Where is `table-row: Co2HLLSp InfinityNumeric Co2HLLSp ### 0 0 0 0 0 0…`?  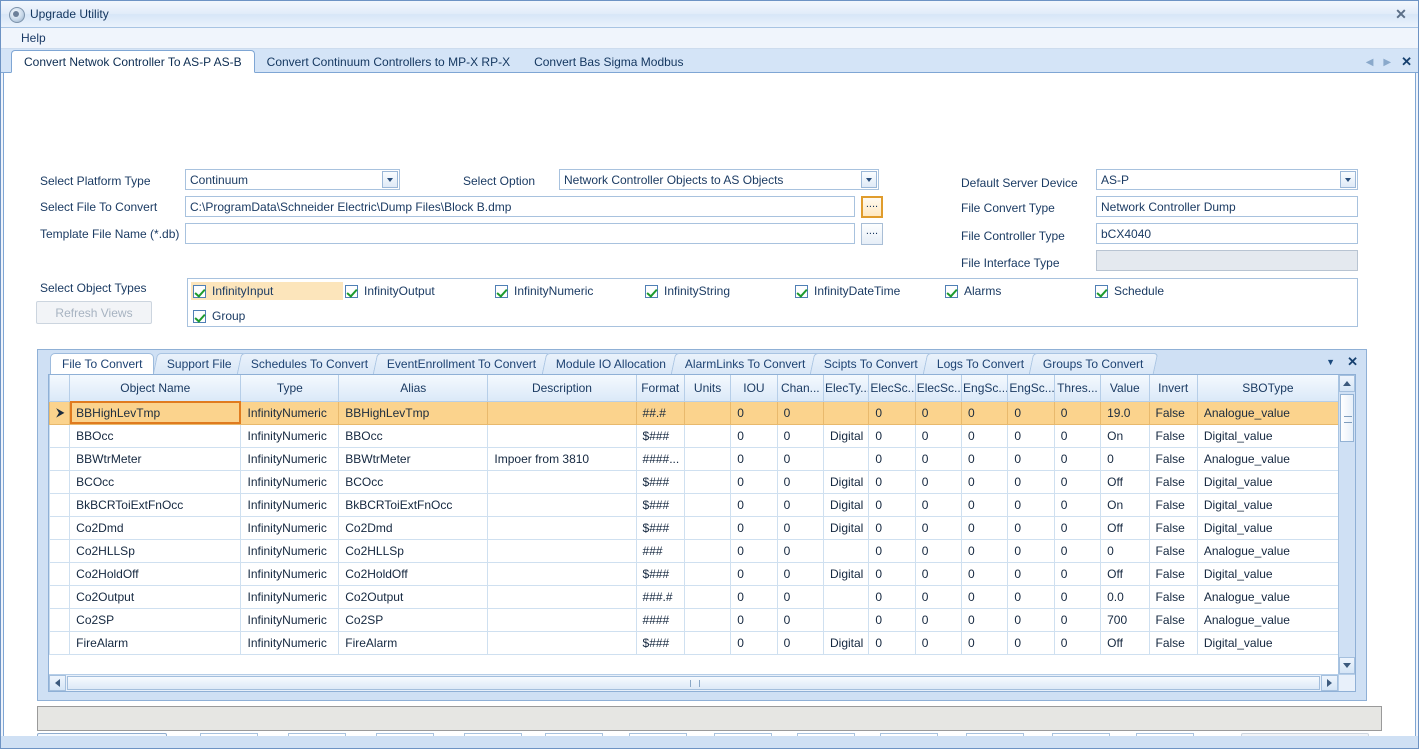
table-row: Co2HLLSp InfinityNumeric Co2HLLSp ### 0 0 0 0 0 0… is located at coordinates (693, 550).